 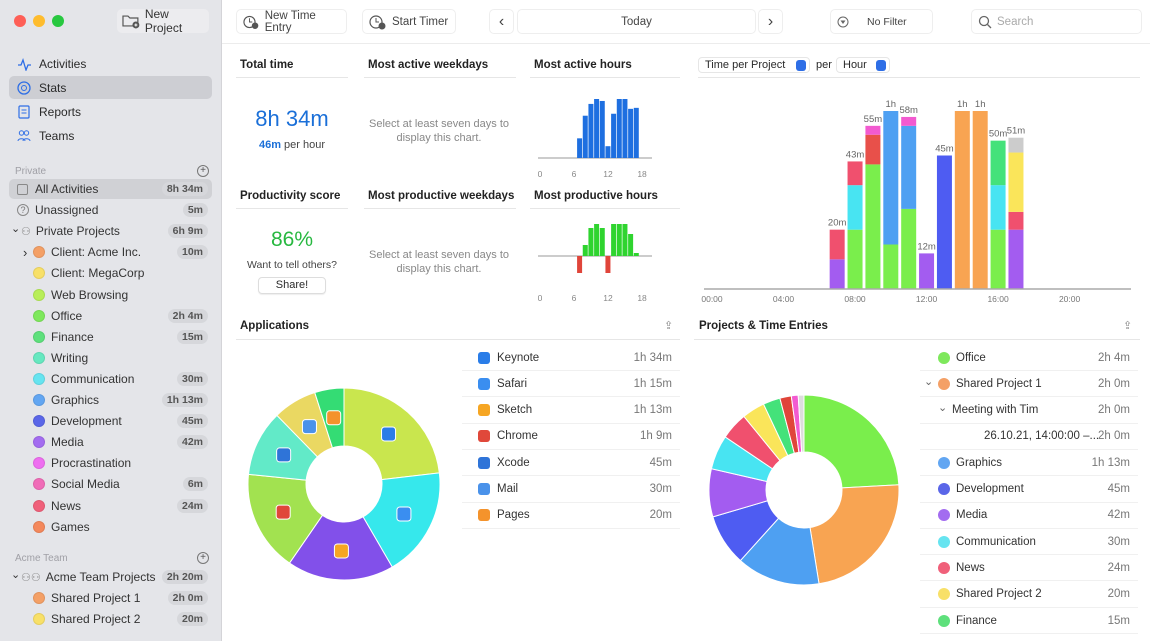 What do you see at coordinates (110, 316) in the screenshot?
I see `sidebar-project-office: Office 2h 4m` at bounding box center [110, 316].